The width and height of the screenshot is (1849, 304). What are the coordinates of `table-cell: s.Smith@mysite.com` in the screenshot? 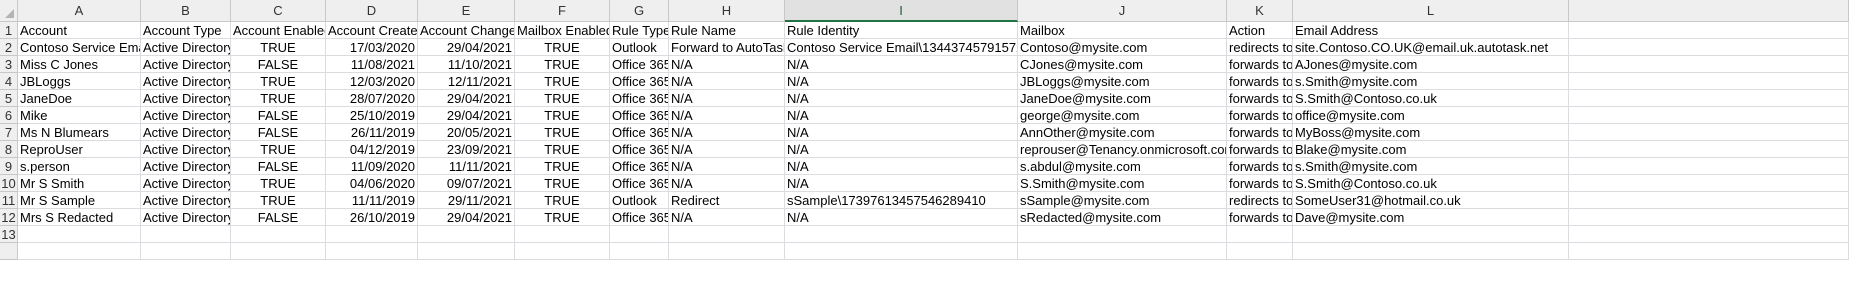 It's located at (1431, 166).